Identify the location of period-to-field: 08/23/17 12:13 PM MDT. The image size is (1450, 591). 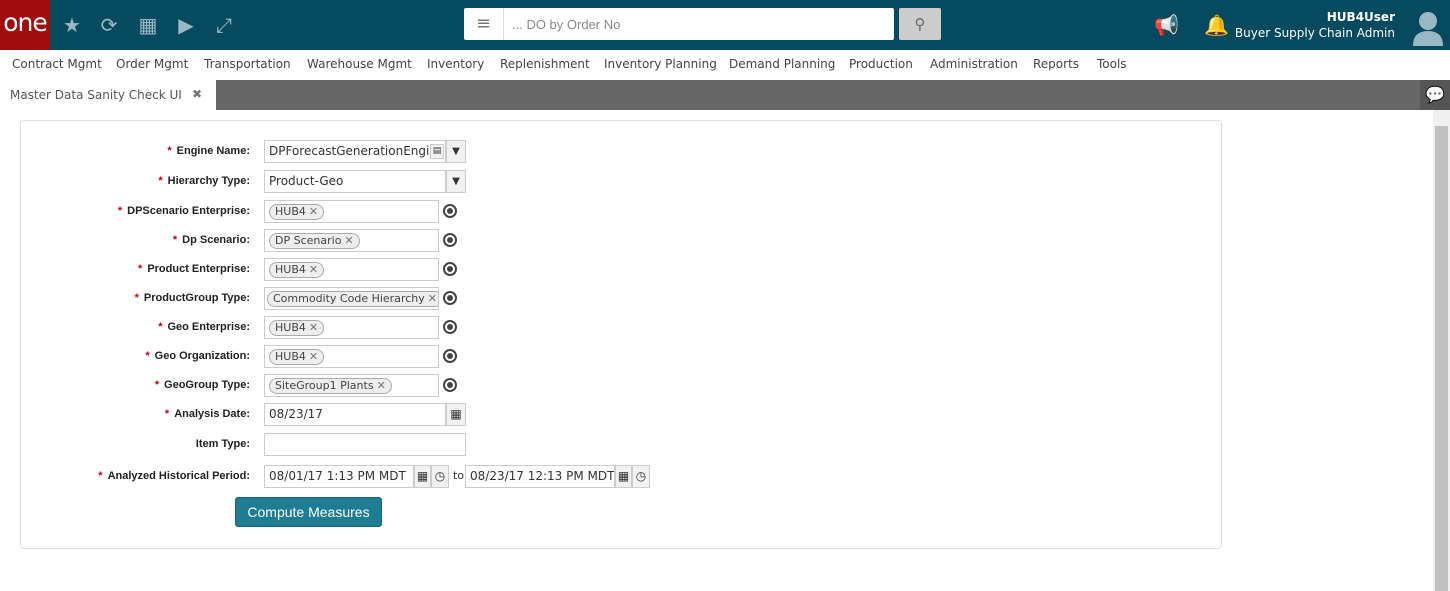
(540, 476).